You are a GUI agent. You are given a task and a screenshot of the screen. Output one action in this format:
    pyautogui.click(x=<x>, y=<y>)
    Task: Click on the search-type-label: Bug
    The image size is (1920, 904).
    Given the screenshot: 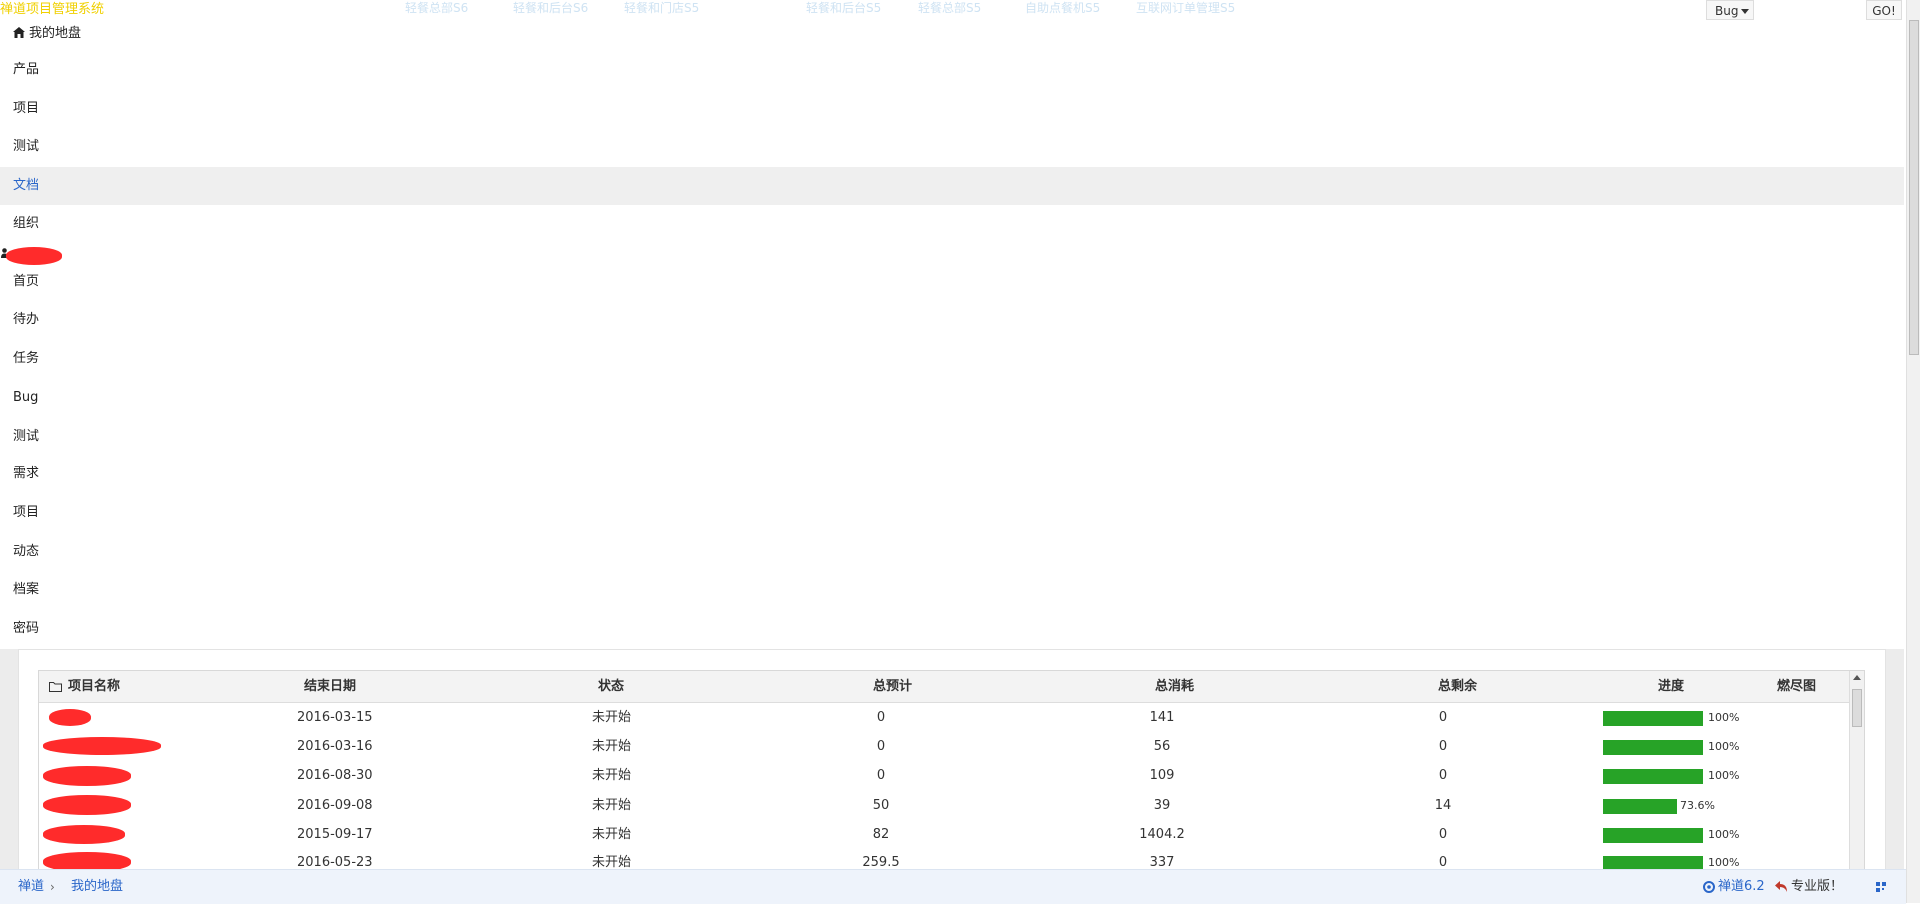 What is the action you would take?
    pyautogui.click(x=1727, y=11)
    